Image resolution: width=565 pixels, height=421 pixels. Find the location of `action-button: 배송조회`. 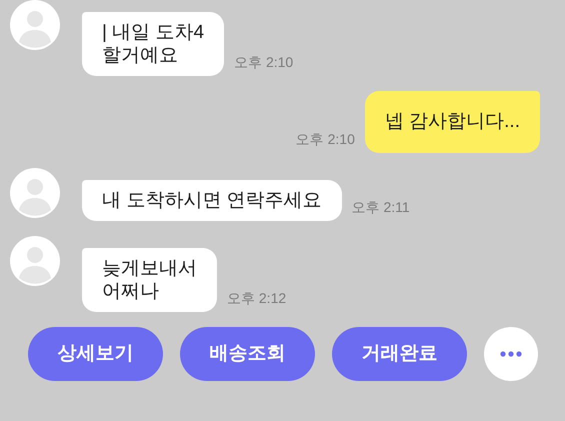

action-button: 배송조회 is located at coordinates (247, 354).